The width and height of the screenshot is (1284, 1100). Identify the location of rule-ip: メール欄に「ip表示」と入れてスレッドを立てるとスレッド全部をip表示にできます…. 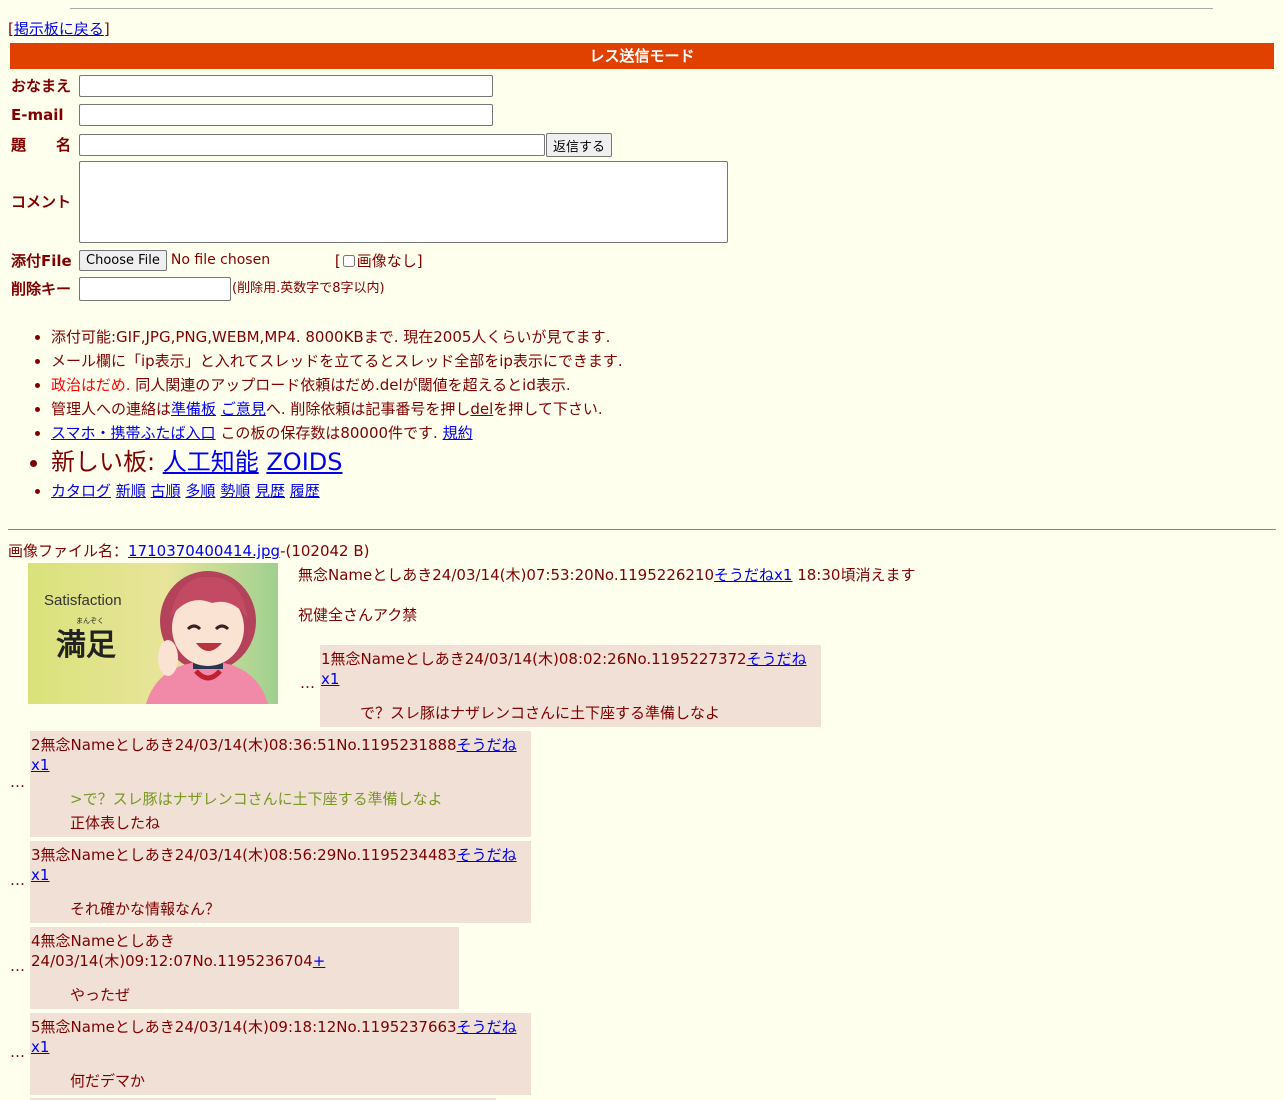
(337, 361).